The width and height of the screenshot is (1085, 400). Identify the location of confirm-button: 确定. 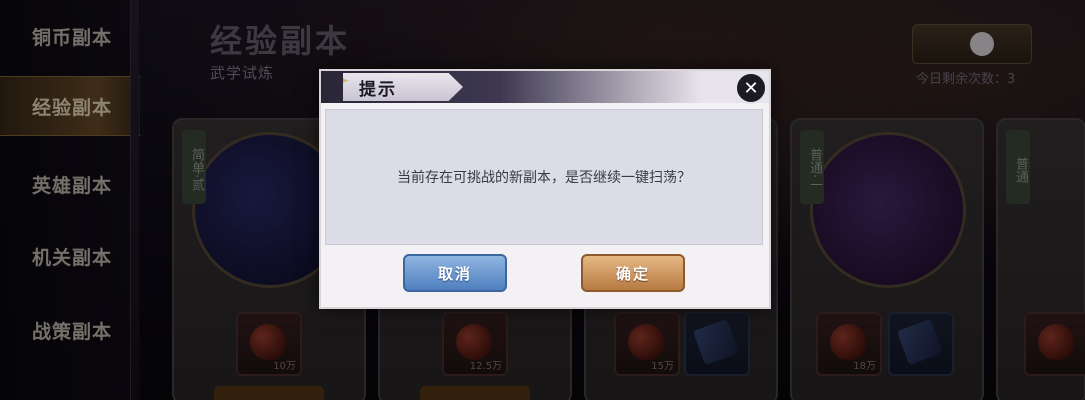
(633, 273).